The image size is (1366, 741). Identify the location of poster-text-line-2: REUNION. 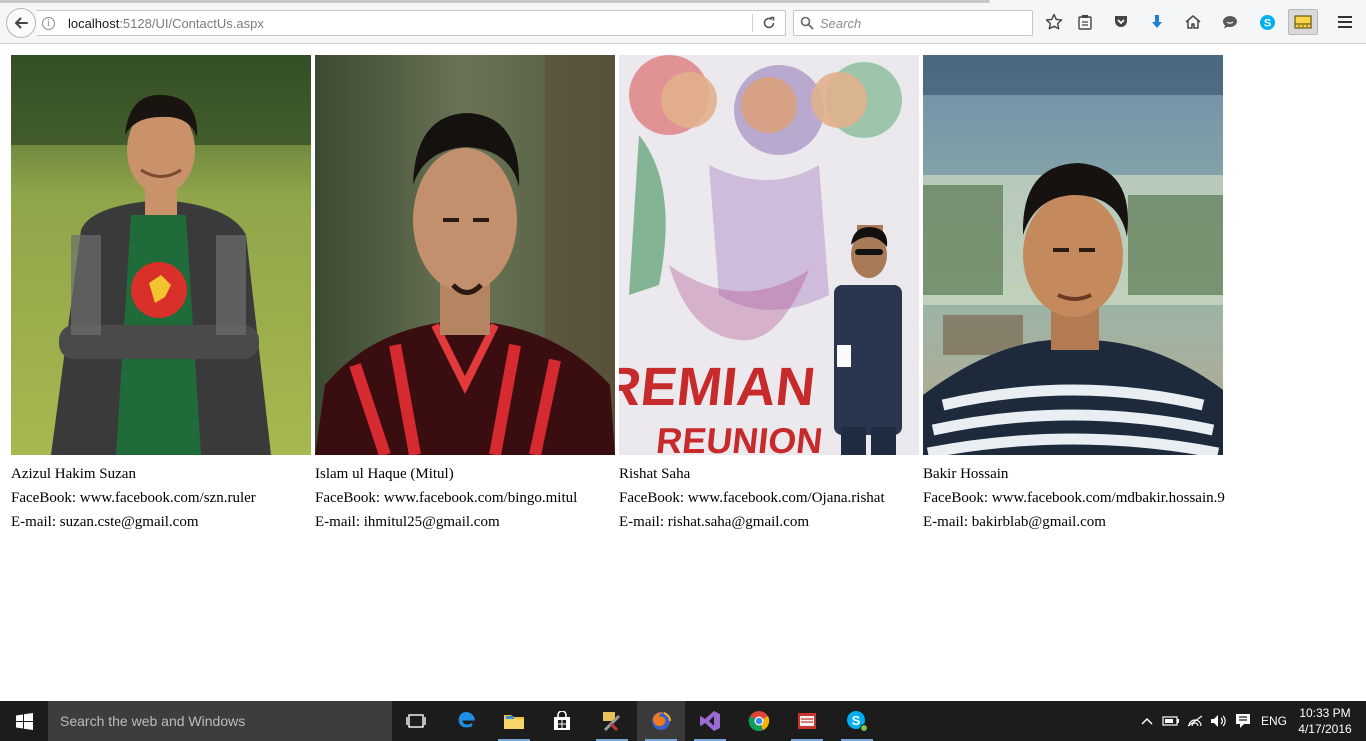
(739, 437).